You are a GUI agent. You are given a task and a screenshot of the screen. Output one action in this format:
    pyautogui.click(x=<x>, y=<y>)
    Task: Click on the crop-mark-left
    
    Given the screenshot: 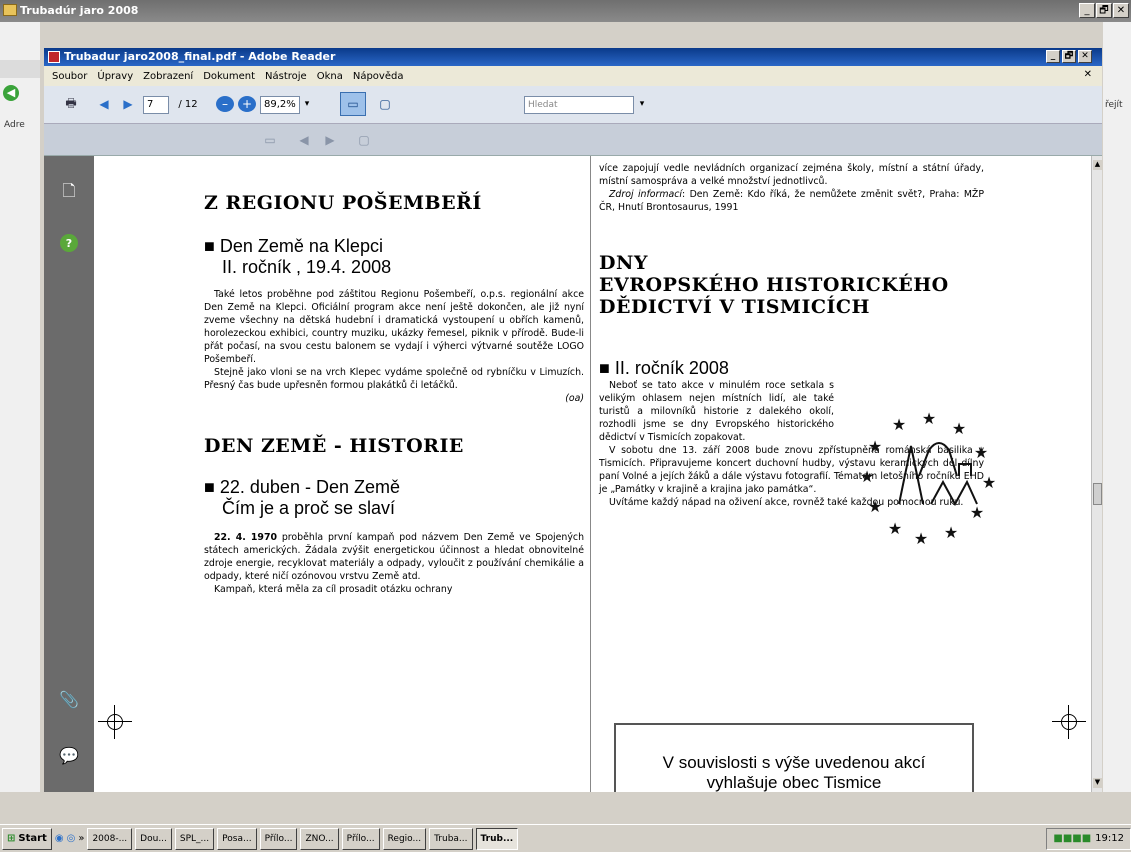 What is the action you would take?
    pyautogui.click(x=115, y=722)
    